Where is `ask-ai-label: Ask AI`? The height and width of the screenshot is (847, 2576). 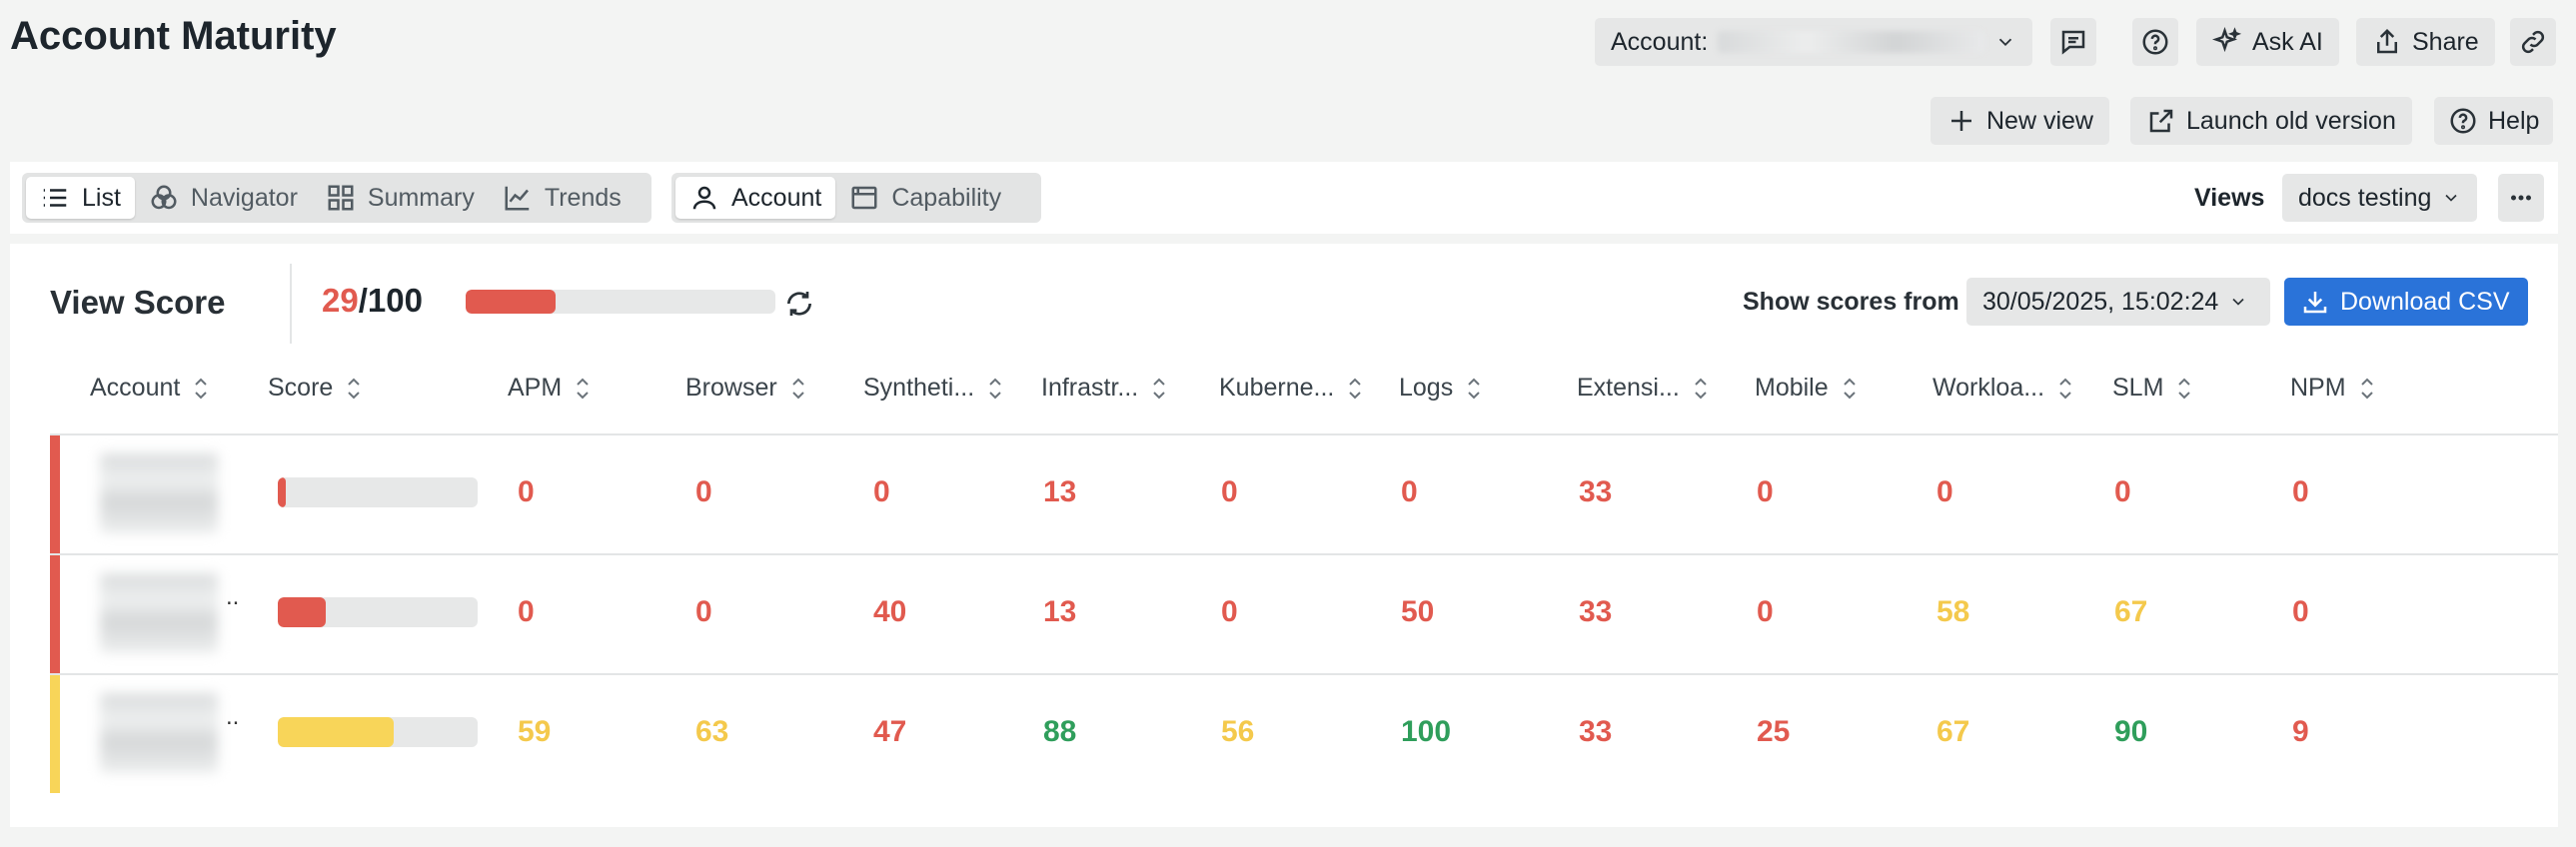 ask-ai-label: Ask AI is located at coordinates (2287, 42).